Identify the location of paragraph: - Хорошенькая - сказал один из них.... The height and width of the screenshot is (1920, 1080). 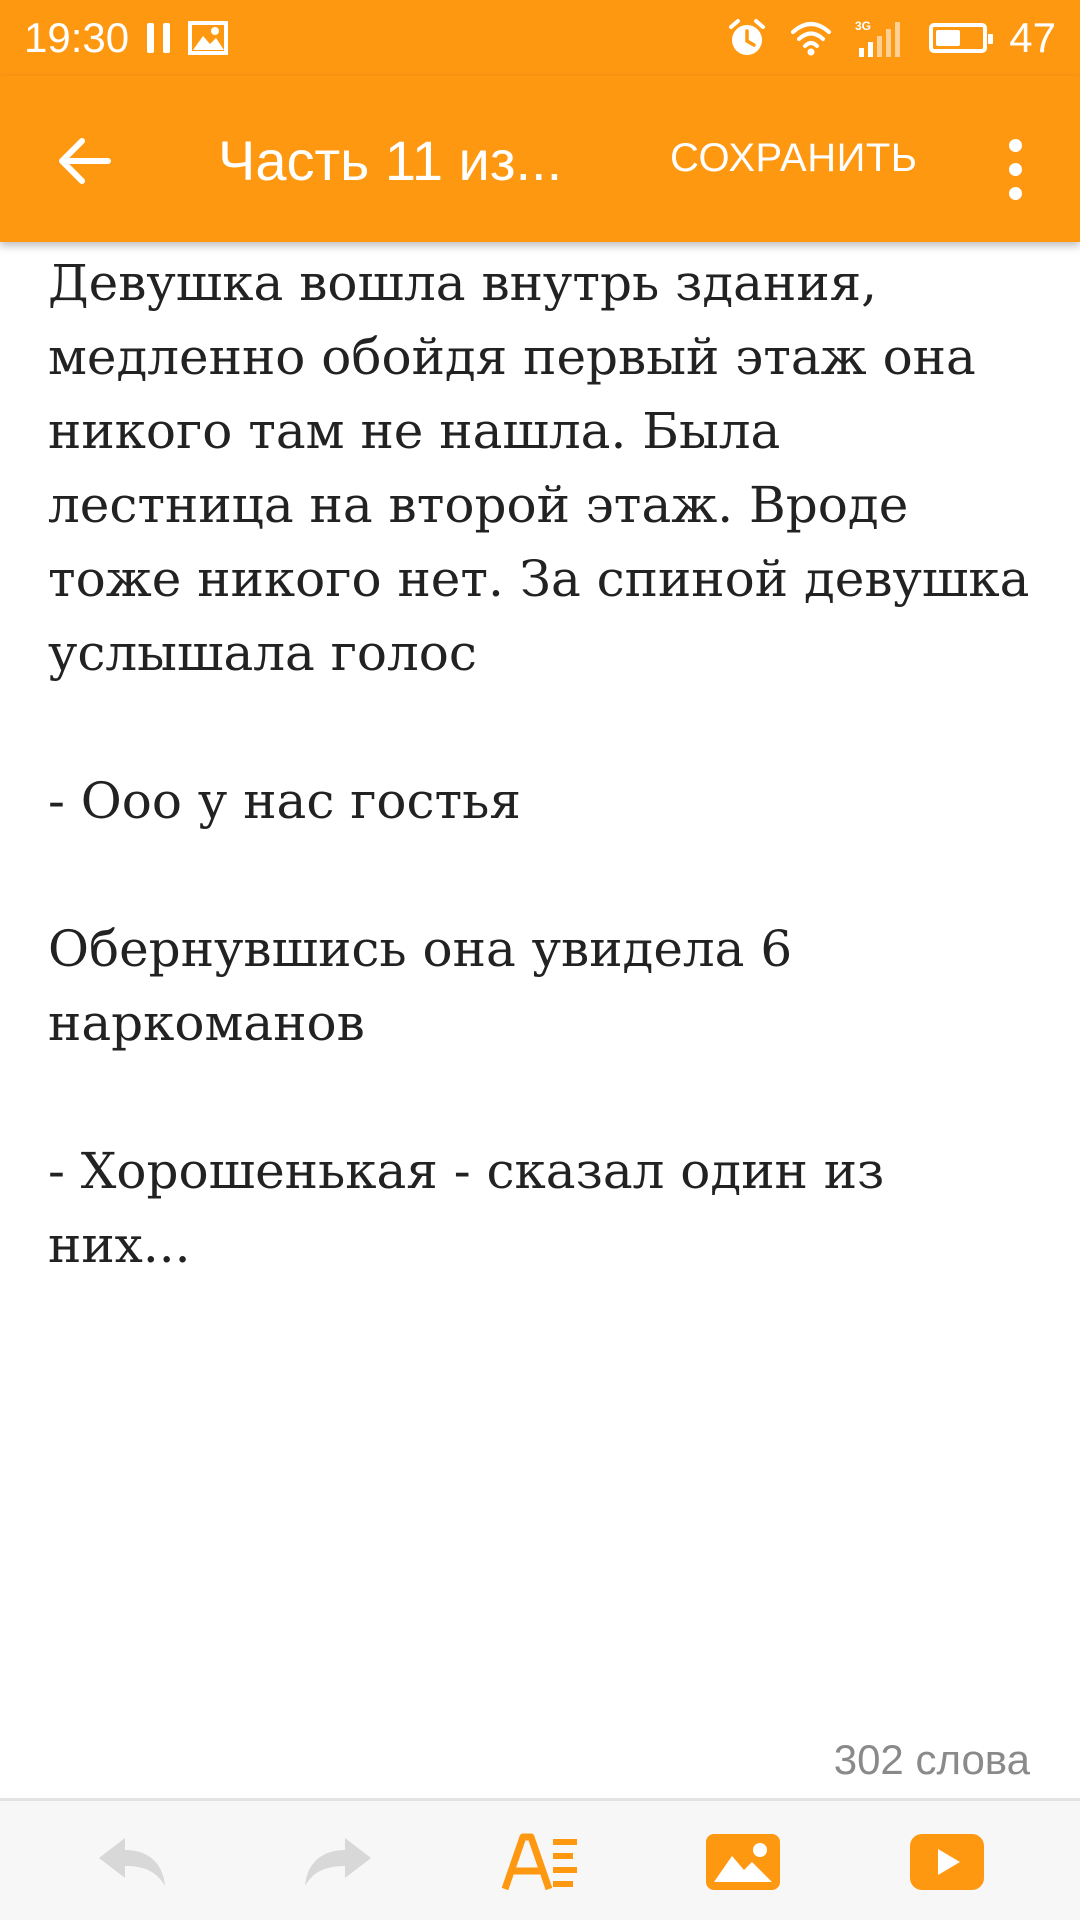
(466, 1208).